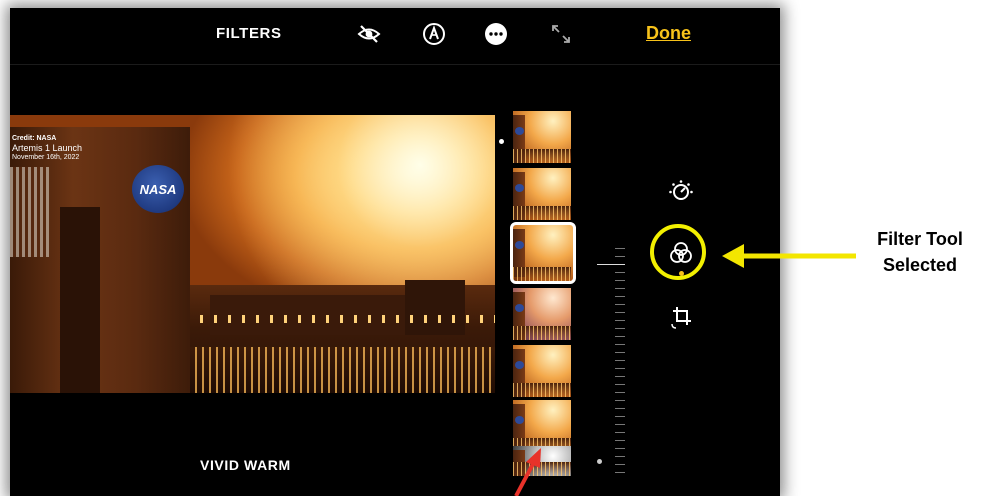  Describe the element at coordinates (789, 256) in the screenshot. I see `callout-arrow` at that location.